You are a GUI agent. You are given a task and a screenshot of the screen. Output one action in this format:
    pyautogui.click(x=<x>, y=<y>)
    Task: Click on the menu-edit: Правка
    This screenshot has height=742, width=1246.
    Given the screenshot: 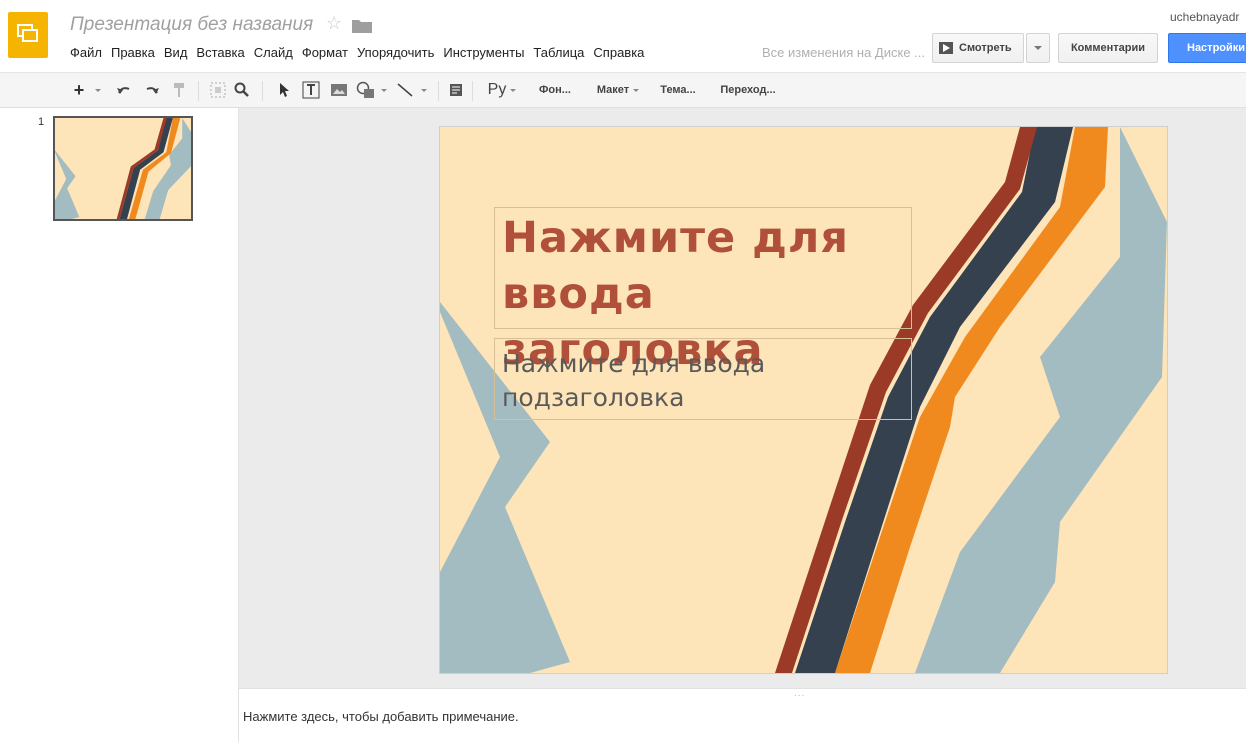 What is the action you would take?
    pyautogui.click(x=133, y=55)
    